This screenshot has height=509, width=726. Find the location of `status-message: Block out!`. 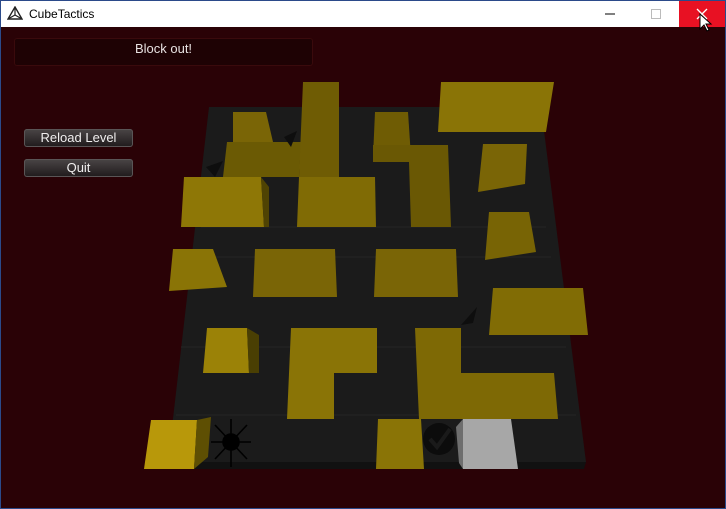

status-message: Block out! is located at coordinates (163, 48).